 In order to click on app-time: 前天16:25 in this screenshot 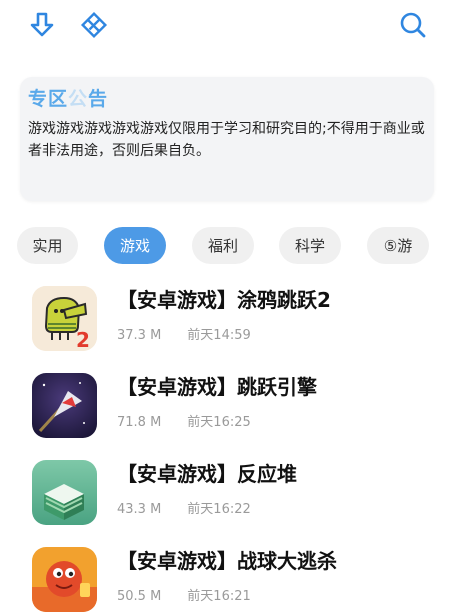, I will do `click(219, 422)`.